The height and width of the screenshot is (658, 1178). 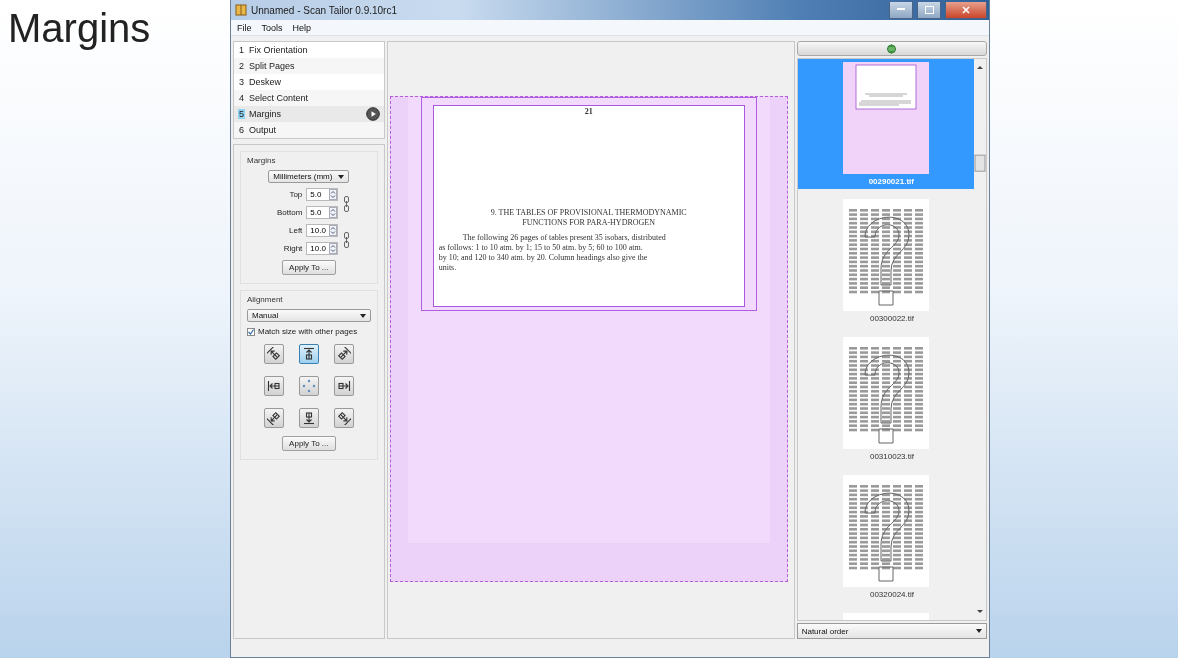 I want to click on expand-arrows-icon, so click(x=892, y=48).